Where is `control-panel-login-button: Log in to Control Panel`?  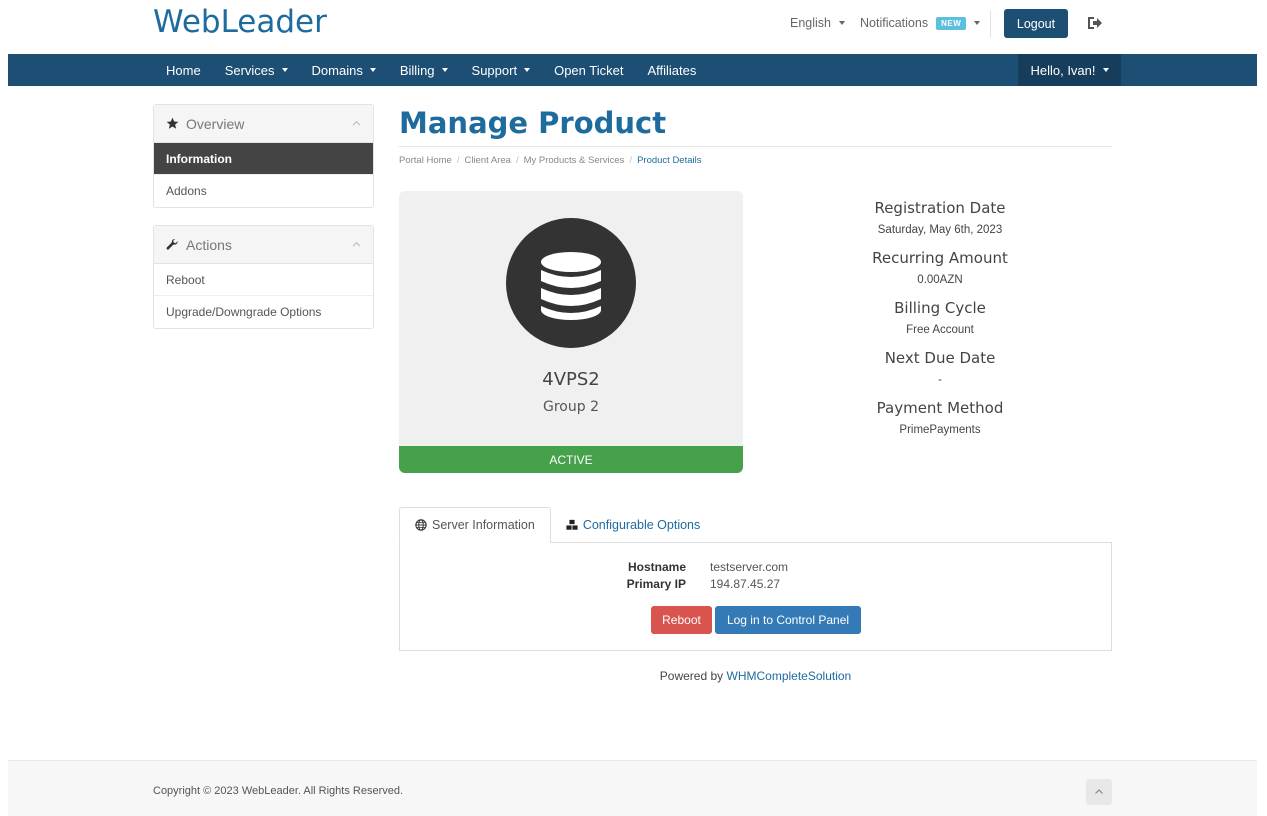 control-panel-login-button: Log in to Control Panel is located at coordinates (788, 620).